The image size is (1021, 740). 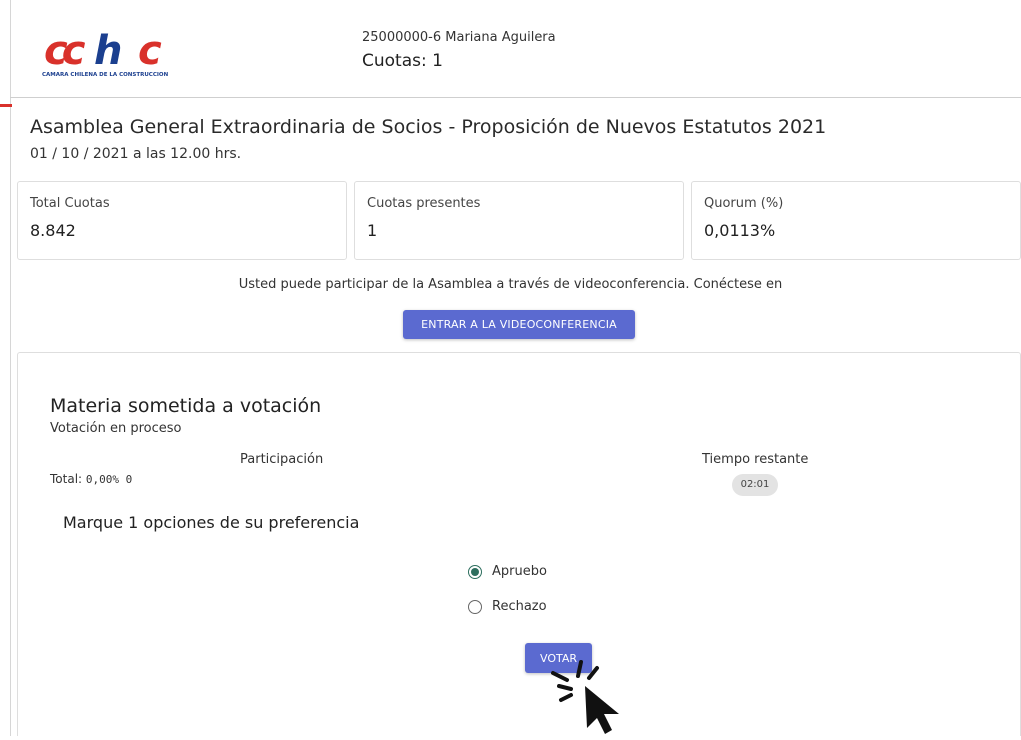 What do you see at coordinates (66, 479) in the screenshot?
I see `participation-total-prefix: Total:` at bounding box center [66, 479].